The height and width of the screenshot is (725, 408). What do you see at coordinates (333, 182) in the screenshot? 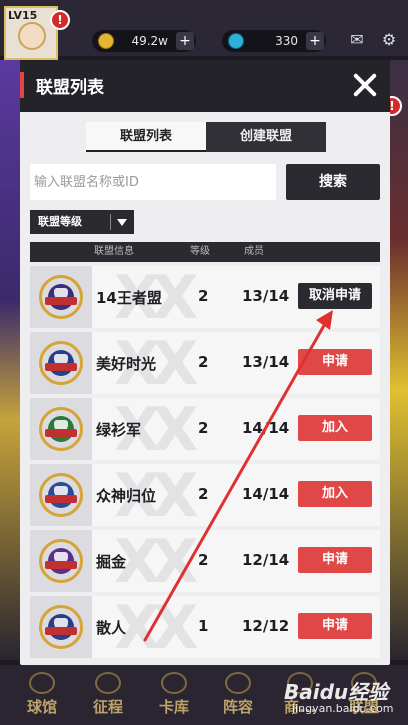
I see `search-button: 搜索` at bounding box center [333, 182].